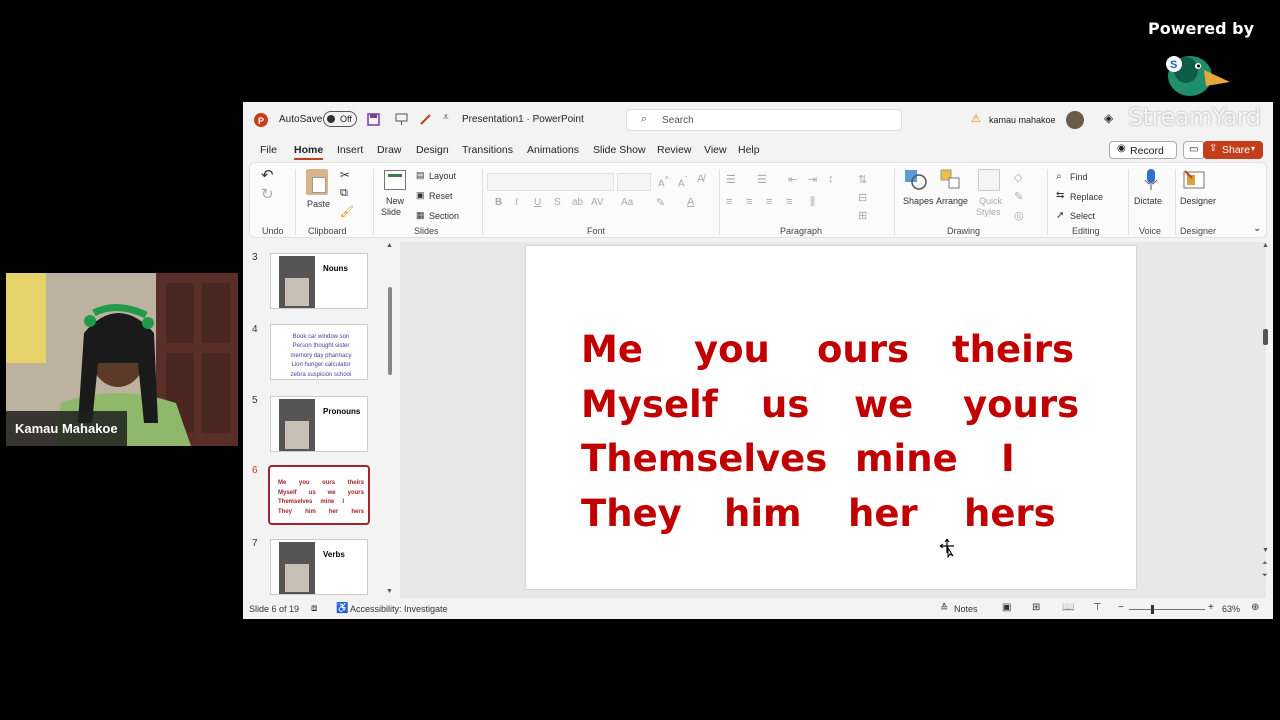 This screenshot has height=720, width=1280. Describe the element at coordinates (577, 202) in the screenshot. I see `shadow-icon: ab` at that location.